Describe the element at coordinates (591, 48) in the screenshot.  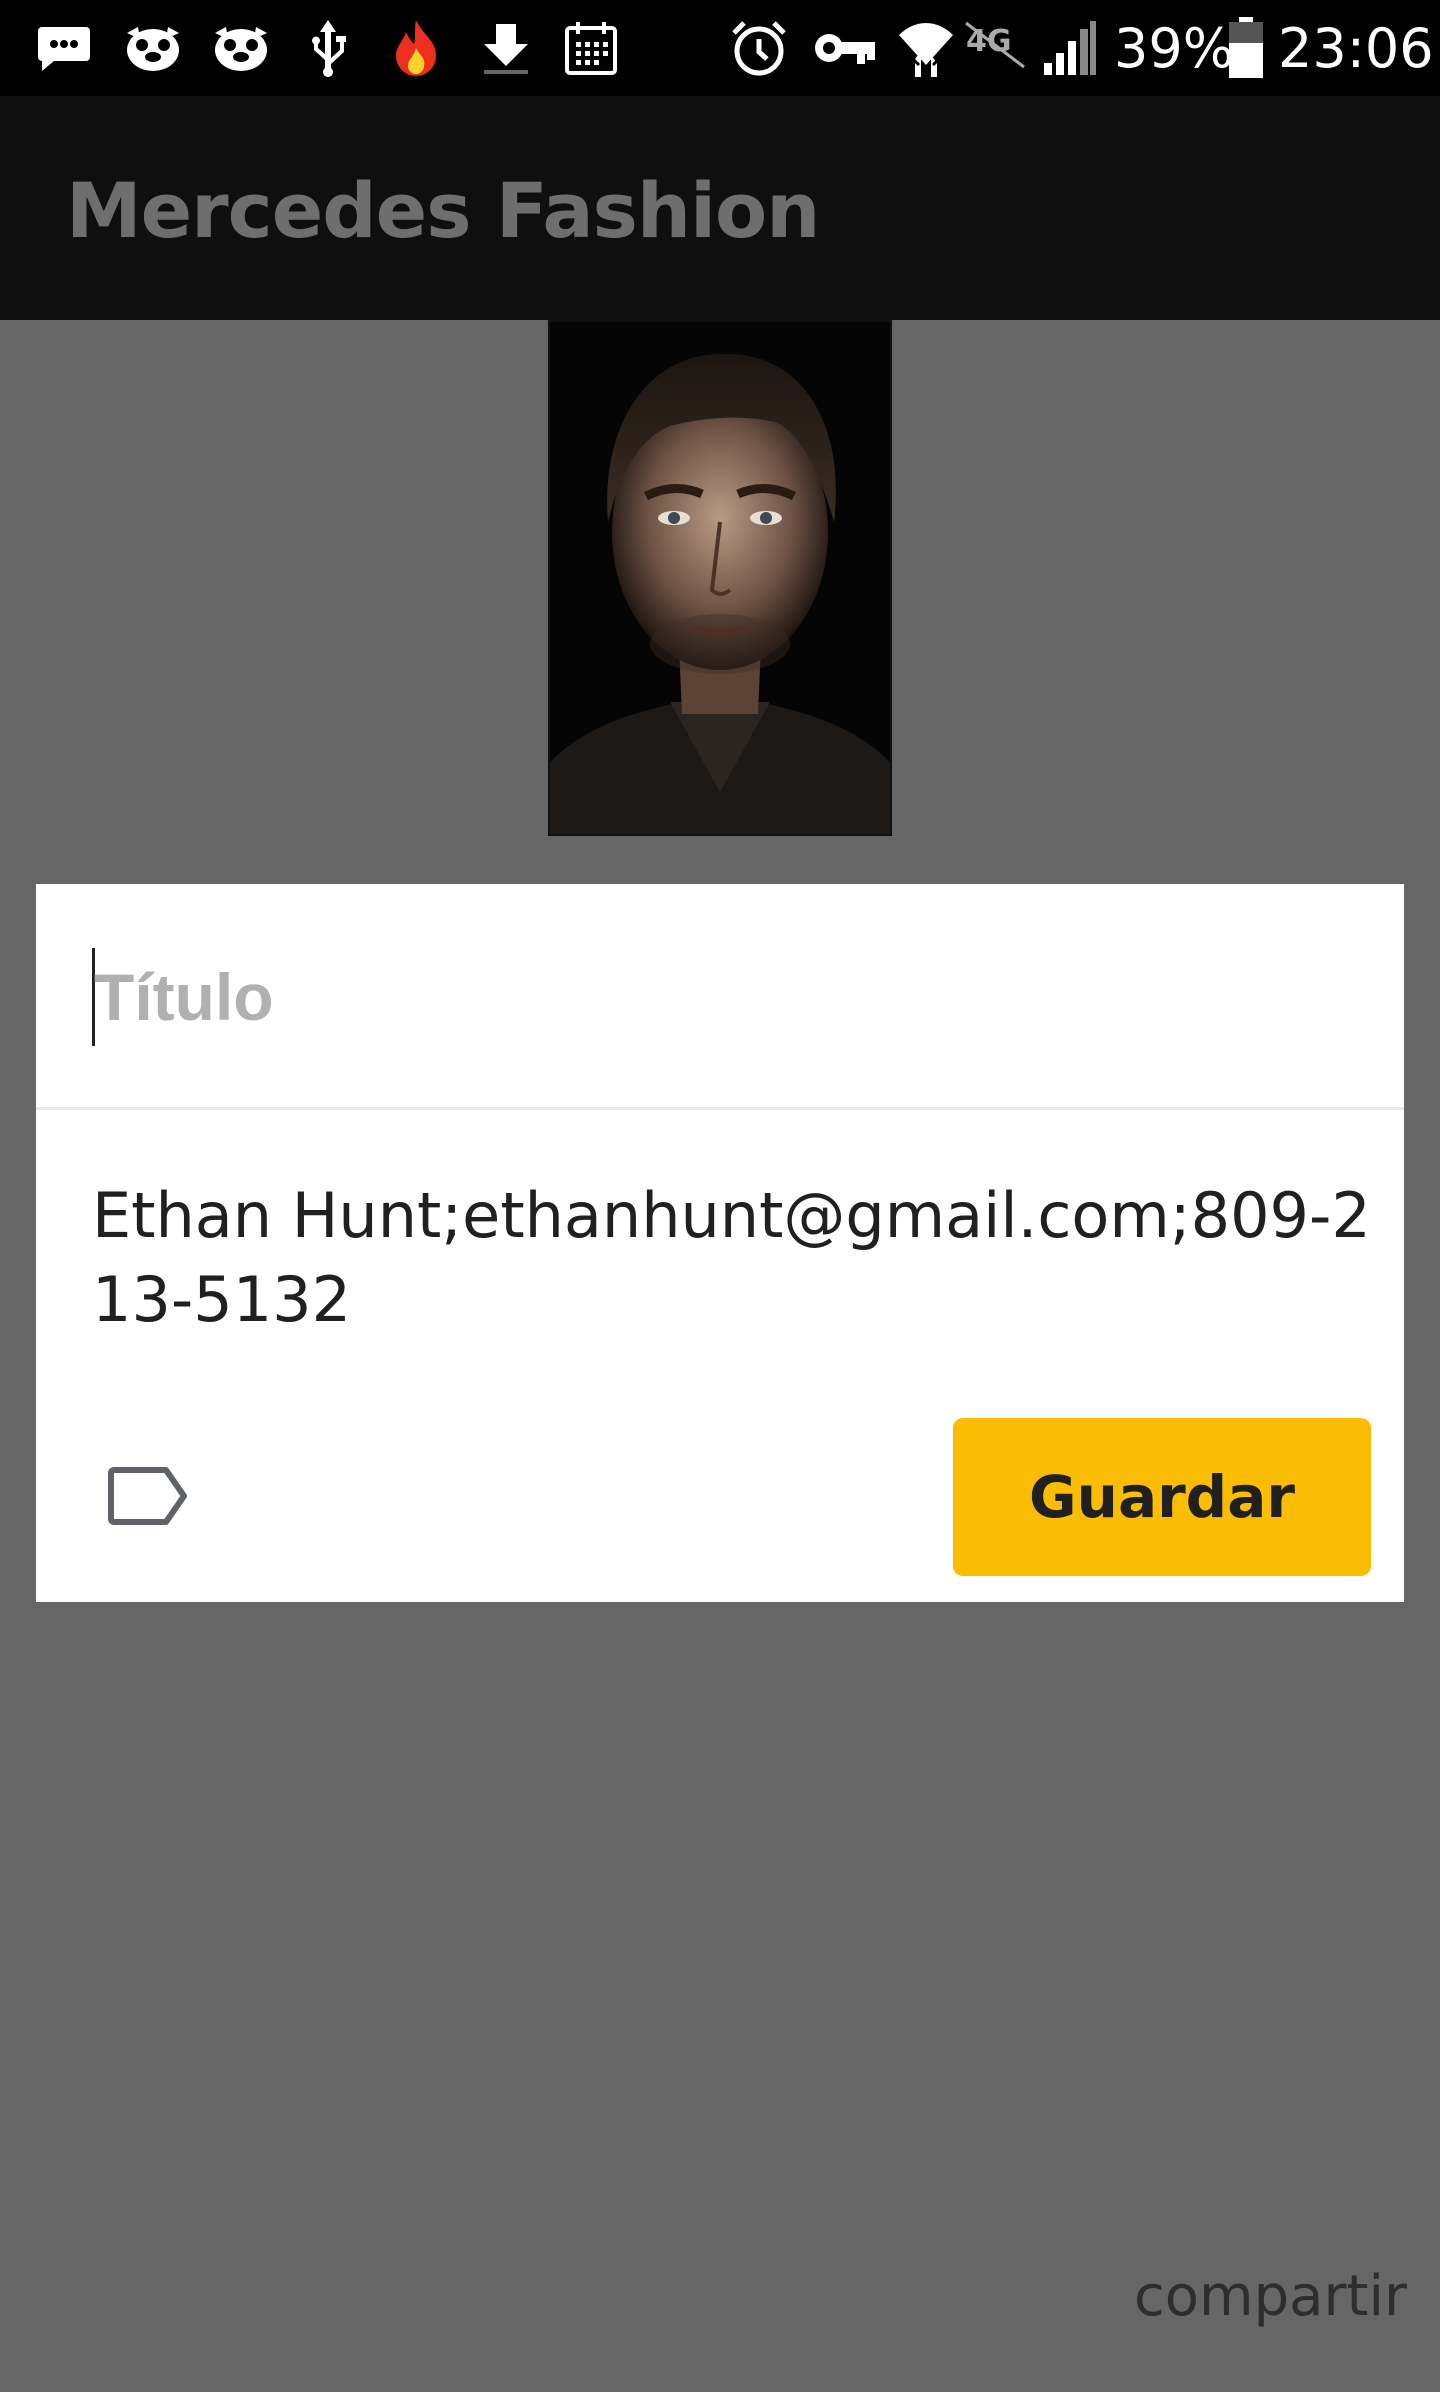
I see `calendar-icon` at that location.